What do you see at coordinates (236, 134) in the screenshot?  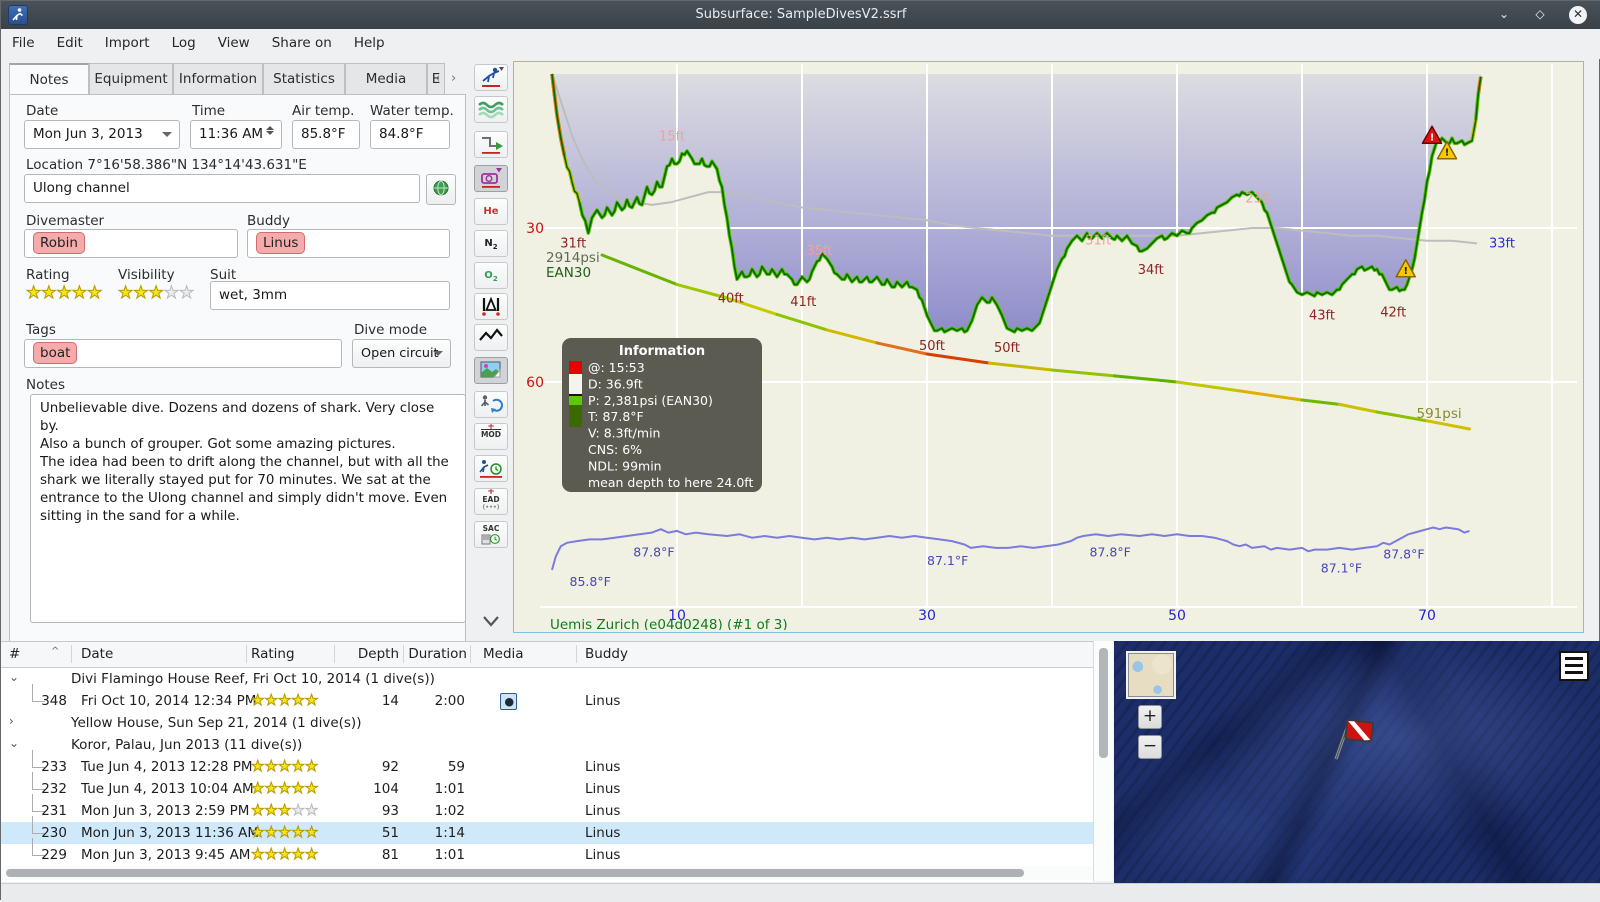 I see `time-input: 11:36 AM` at bounding box center [236, 134].